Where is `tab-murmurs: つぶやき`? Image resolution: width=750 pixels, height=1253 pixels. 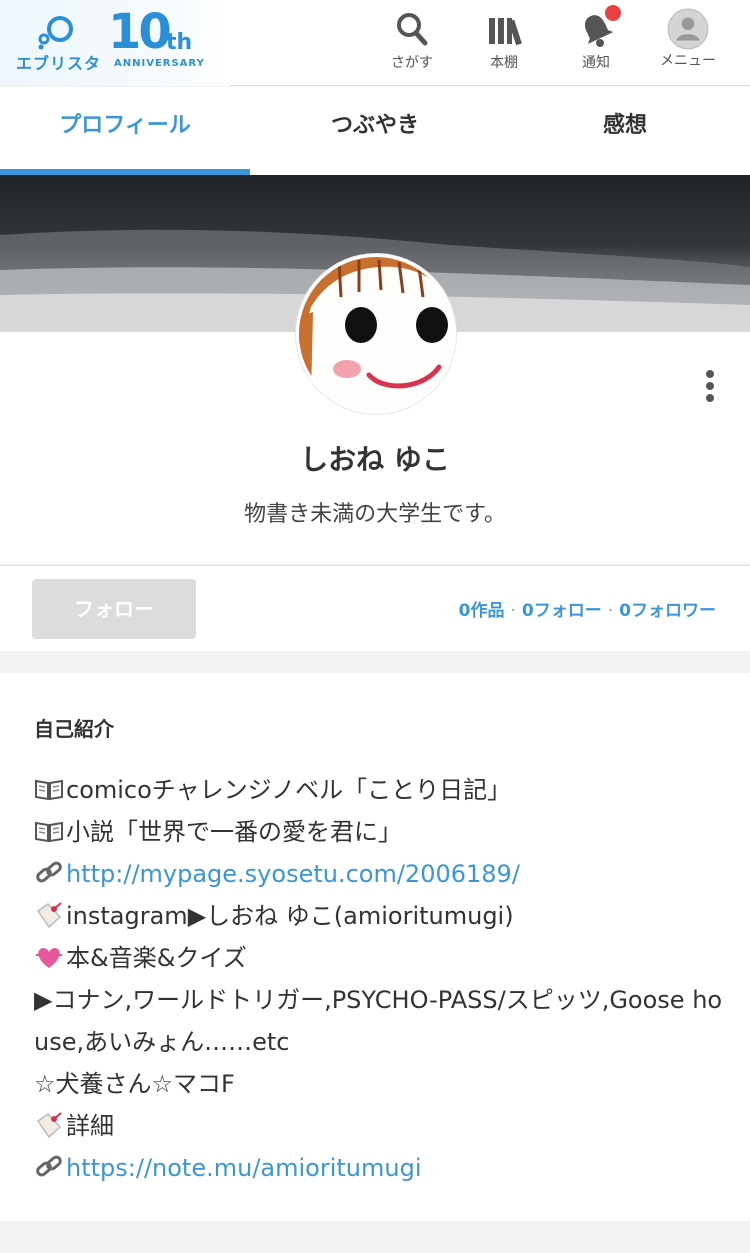 tab-murmurs: つぶやき is located at coordinates (375, 131).